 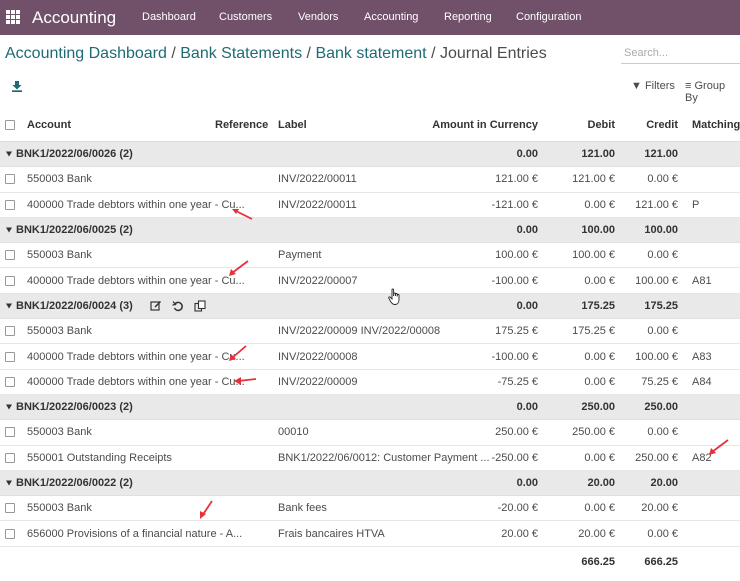 What do you see at coordinates (370, 155) in the screenshot?
I see `group-row: BNK1/2022/06/0026 (2) 0.00 121.00 121.00` at bounding box center [370, 155].